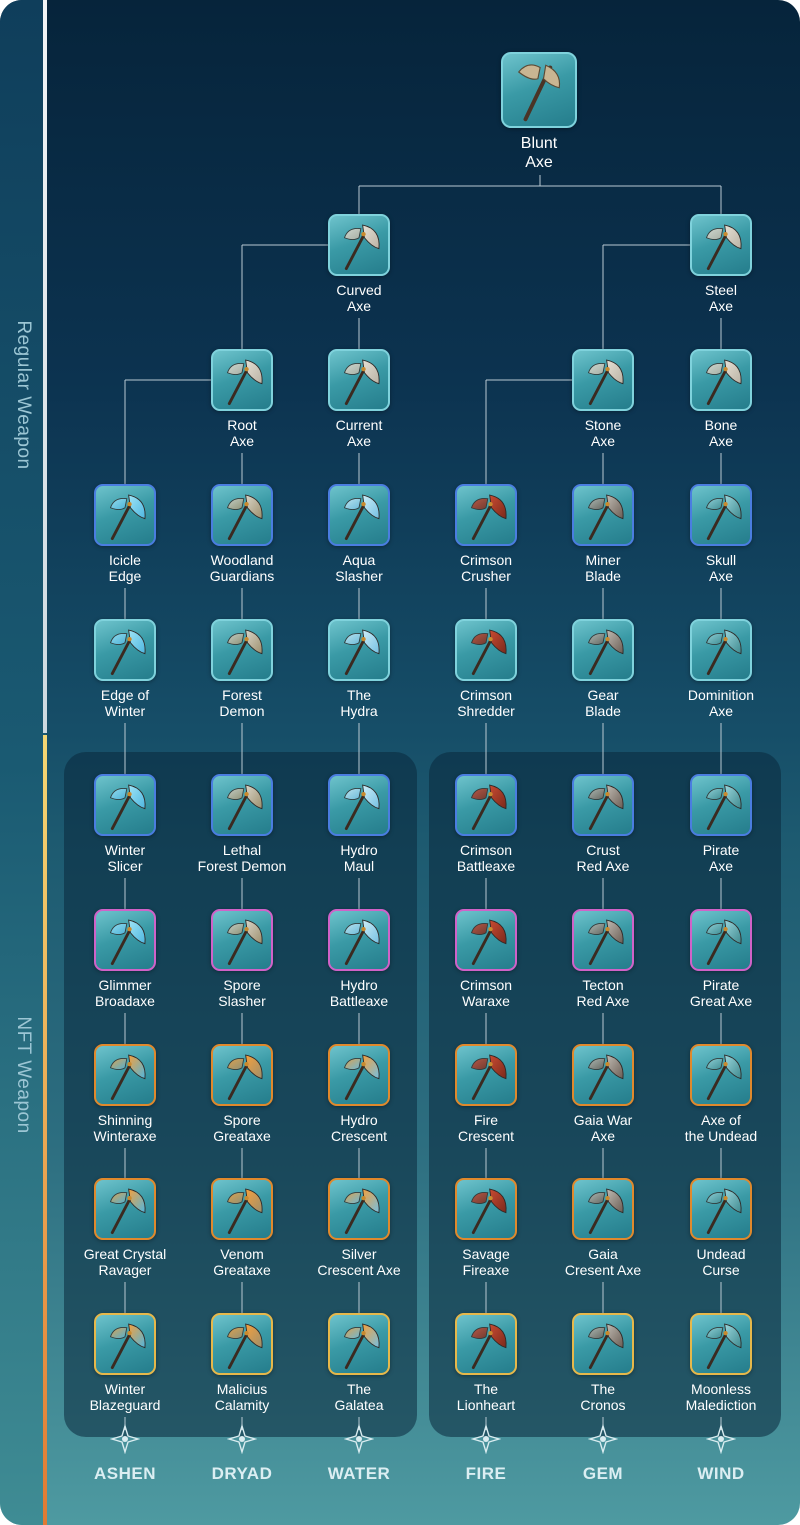 The width and height of the screenshot is (800, 1525). Describe the element at coordinates (125, 568) in the screenshot. I see `icicle-edge-label: Icicle Edge` at that location.